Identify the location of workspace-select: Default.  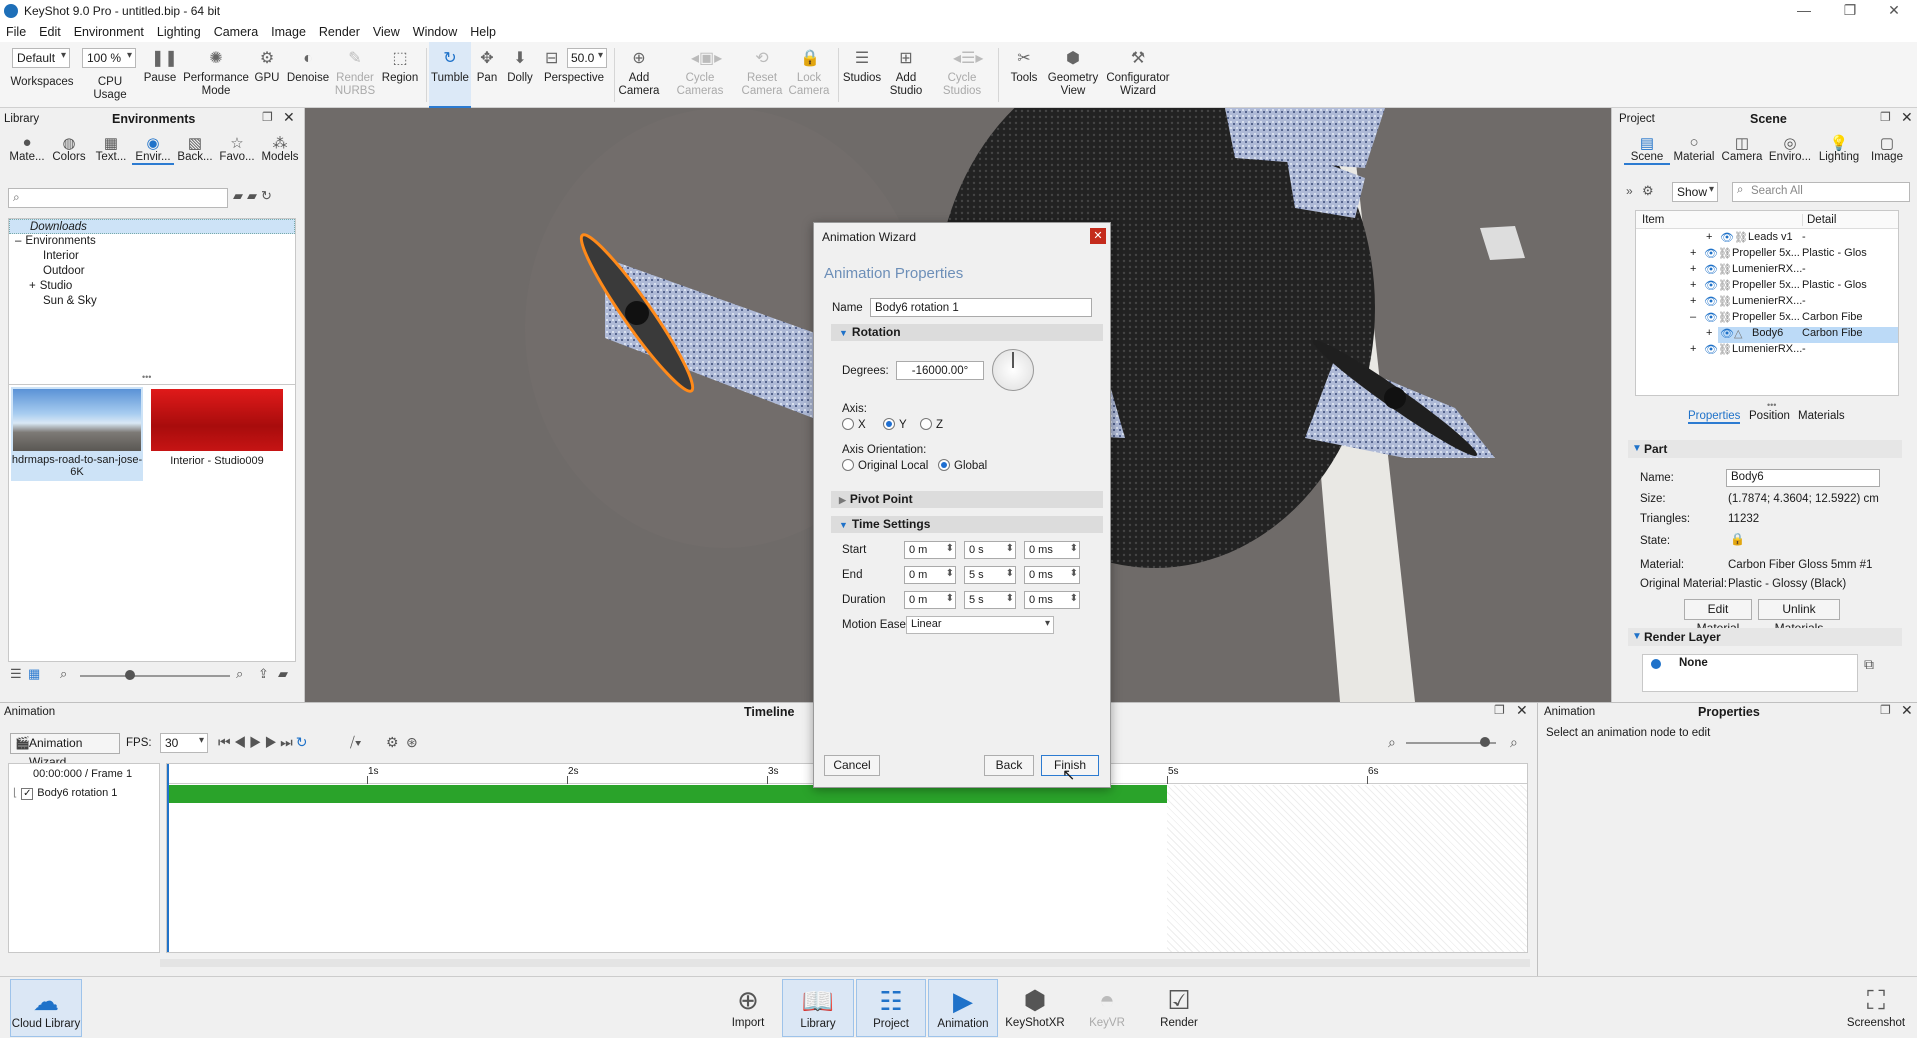
(41, 58).